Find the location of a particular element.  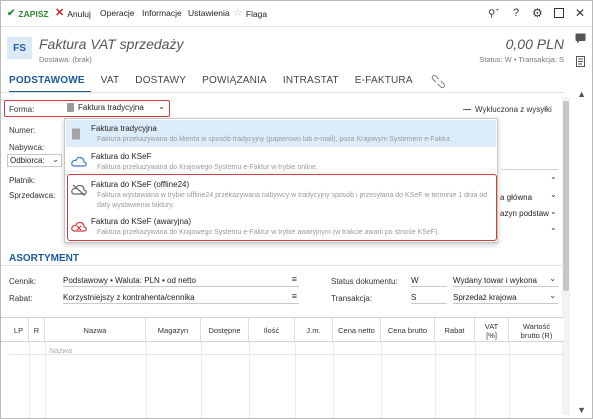

save-button: ✔ ZAPISZ is located at coordinates (28, 13).